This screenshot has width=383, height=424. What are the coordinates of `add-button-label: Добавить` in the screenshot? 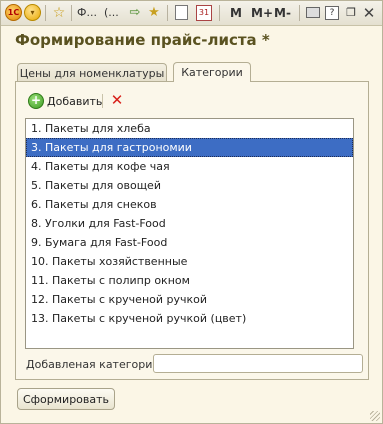 It's located at (75, 101).